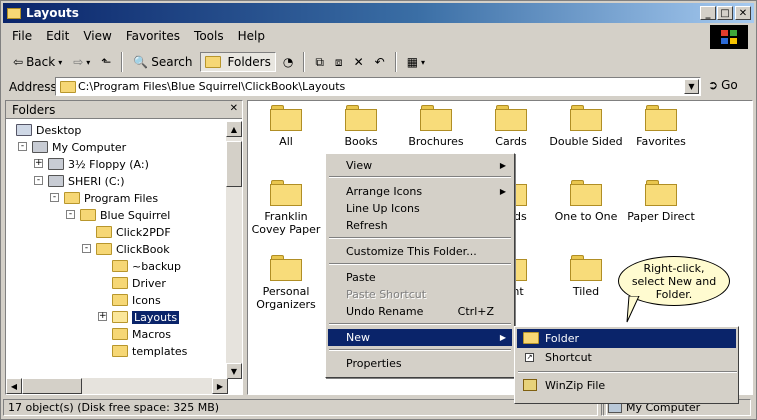 The width and height of the screenshot is (757, 420). I want to click on folder-item: Favorites, so click(661, 126).